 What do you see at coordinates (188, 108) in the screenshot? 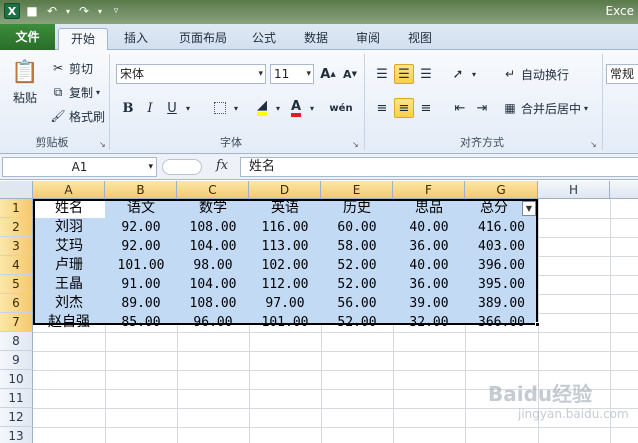
I see `underline-dropdown-icon: ▾` at bounding box center [188, 108].